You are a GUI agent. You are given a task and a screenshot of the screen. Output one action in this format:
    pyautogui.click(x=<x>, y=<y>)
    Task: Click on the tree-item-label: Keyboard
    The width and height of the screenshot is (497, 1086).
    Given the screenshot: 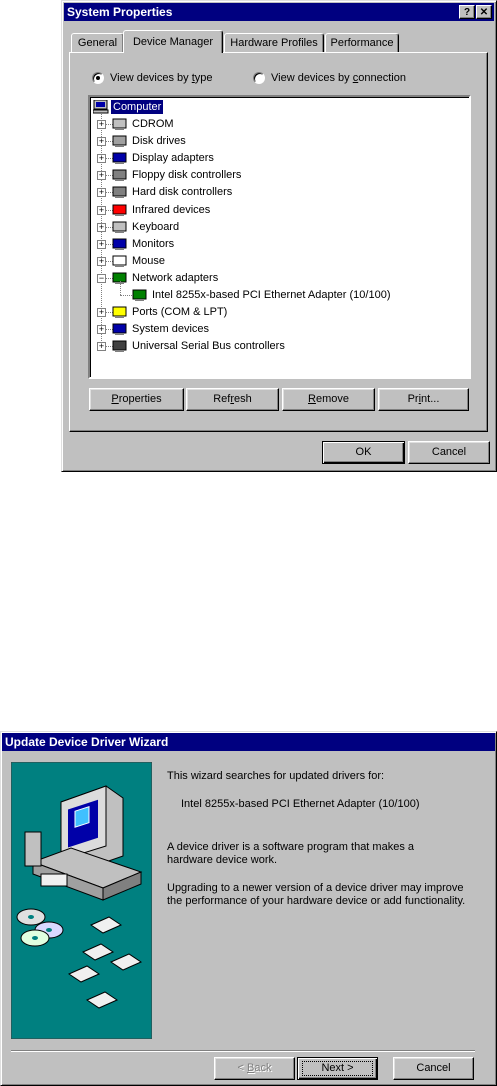 What is the action you would take?
    pyautogui.click(x=156, y=226)
    